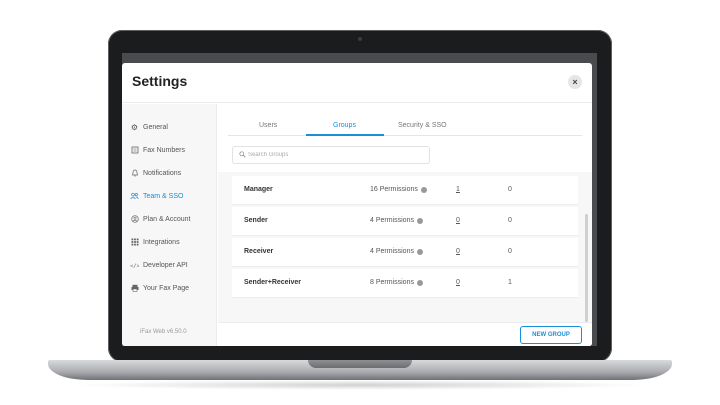 This screenshot has height=405, width=720. Describe the element at coordinates (162, 173) in the screenshot. I see `sidebar-item-label: Notifications` at that location.